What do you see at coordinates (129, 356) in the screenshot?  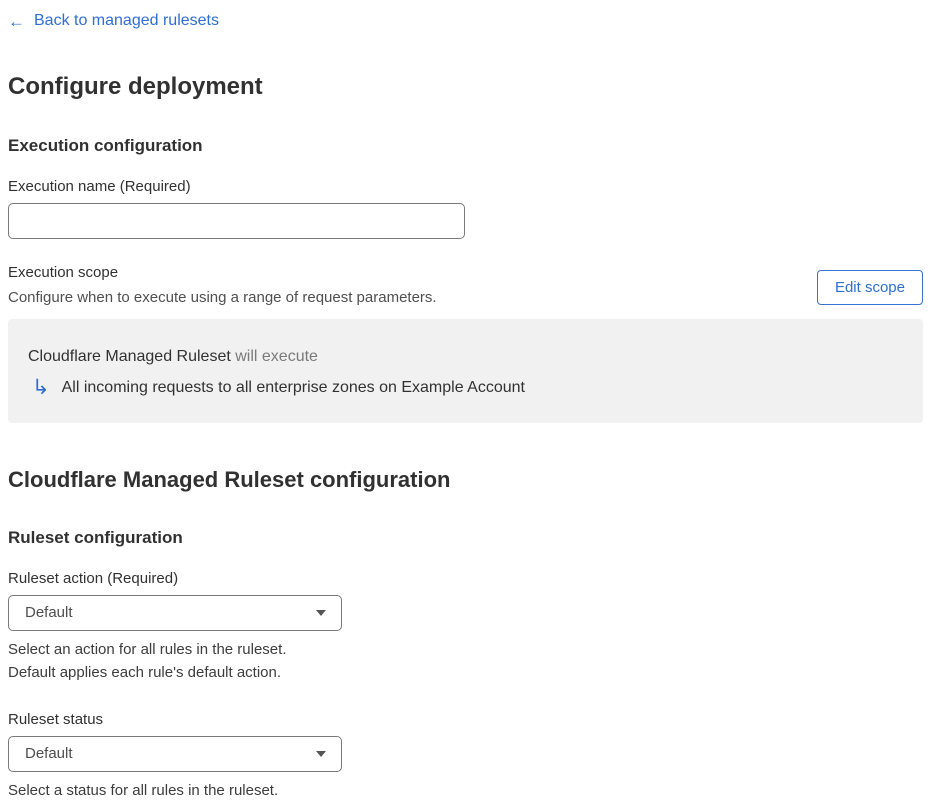 I see `scope-summary-ruleset-name: Cloudflare Managed Ruleset` at bounding box center [129, 356].